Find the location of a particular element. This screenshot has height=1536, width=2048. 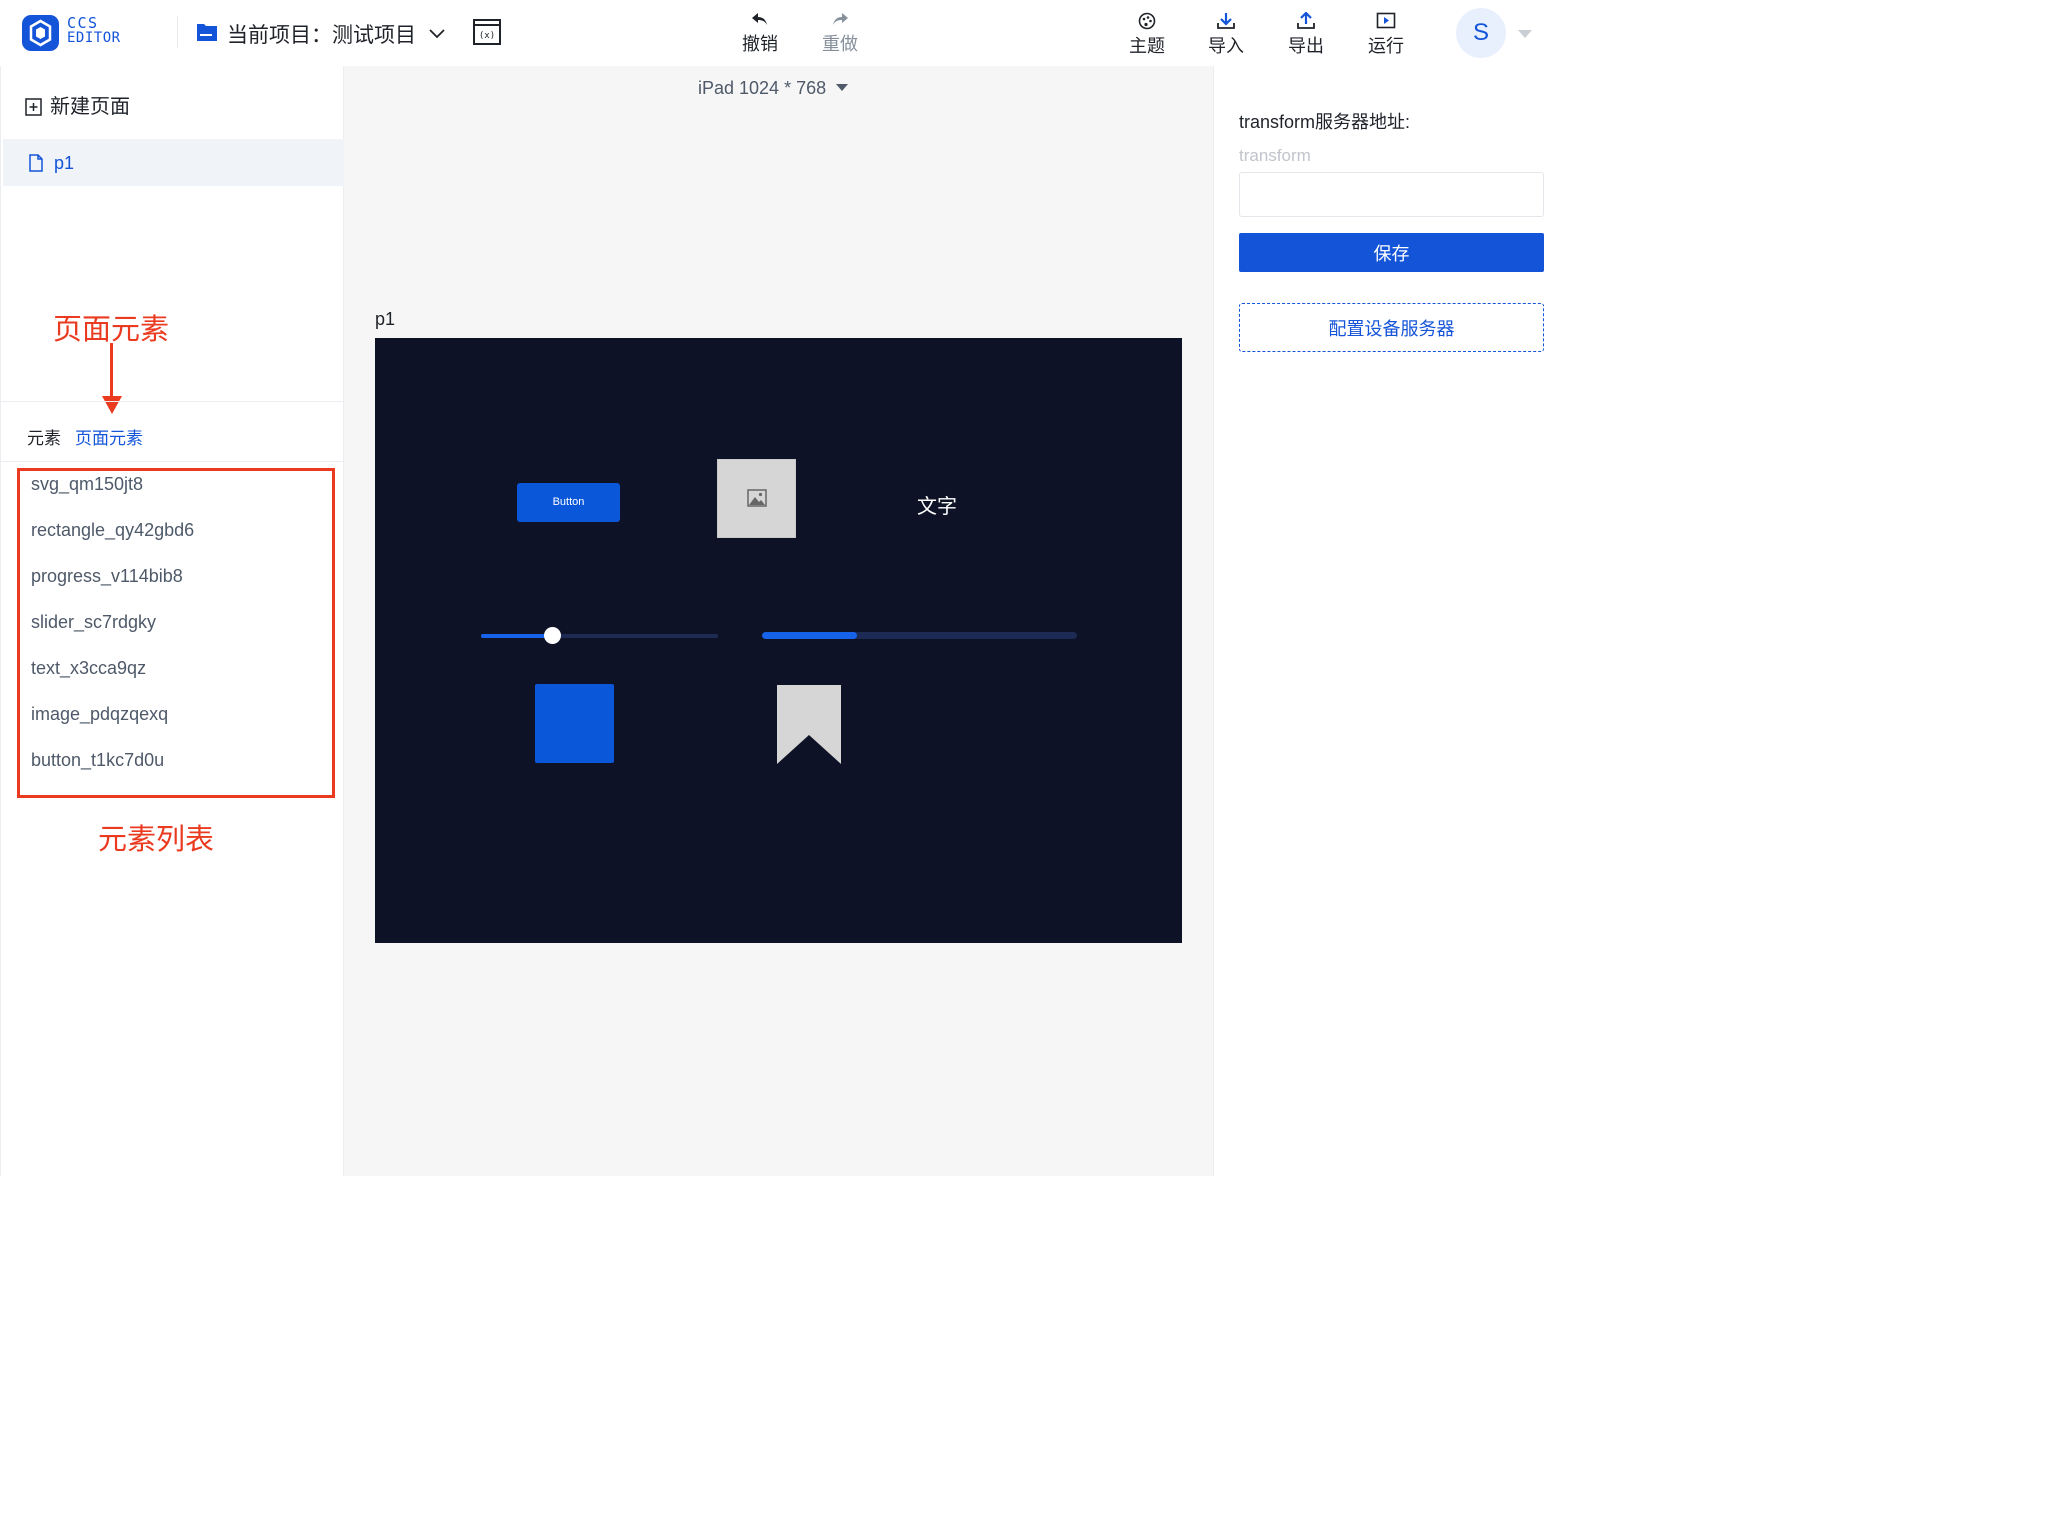

redo-label: 重做 is located at coordinates (840, 44).